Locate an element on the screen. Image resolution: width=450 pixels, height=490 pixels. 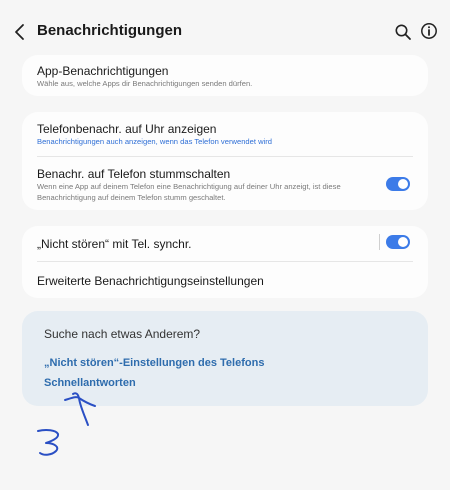
show-on-watch-title: Telefonbenachr. auf Uhr anzeigen is located at coordinates (127, 129).